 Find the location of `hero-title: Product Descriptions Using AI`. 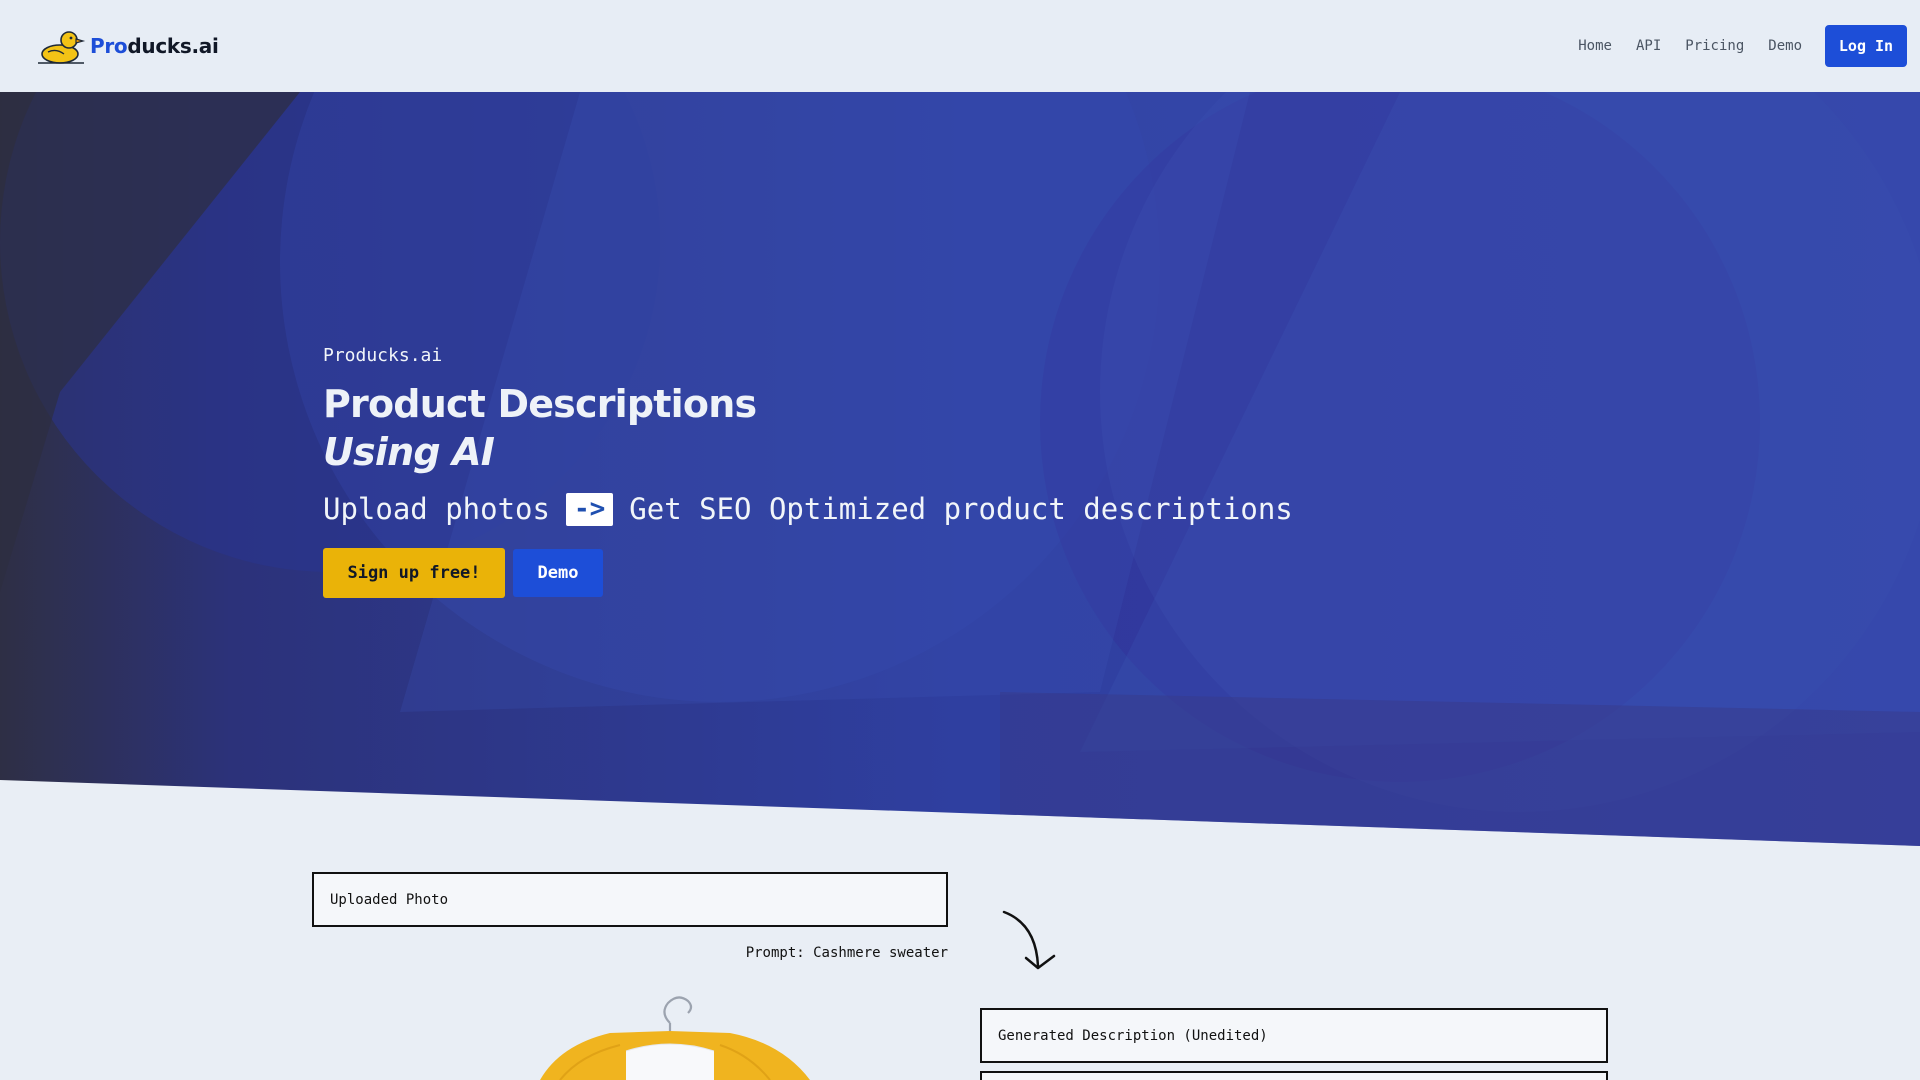

hero-title: Product Descriptions Using AI is located at coordinates (823, 428).